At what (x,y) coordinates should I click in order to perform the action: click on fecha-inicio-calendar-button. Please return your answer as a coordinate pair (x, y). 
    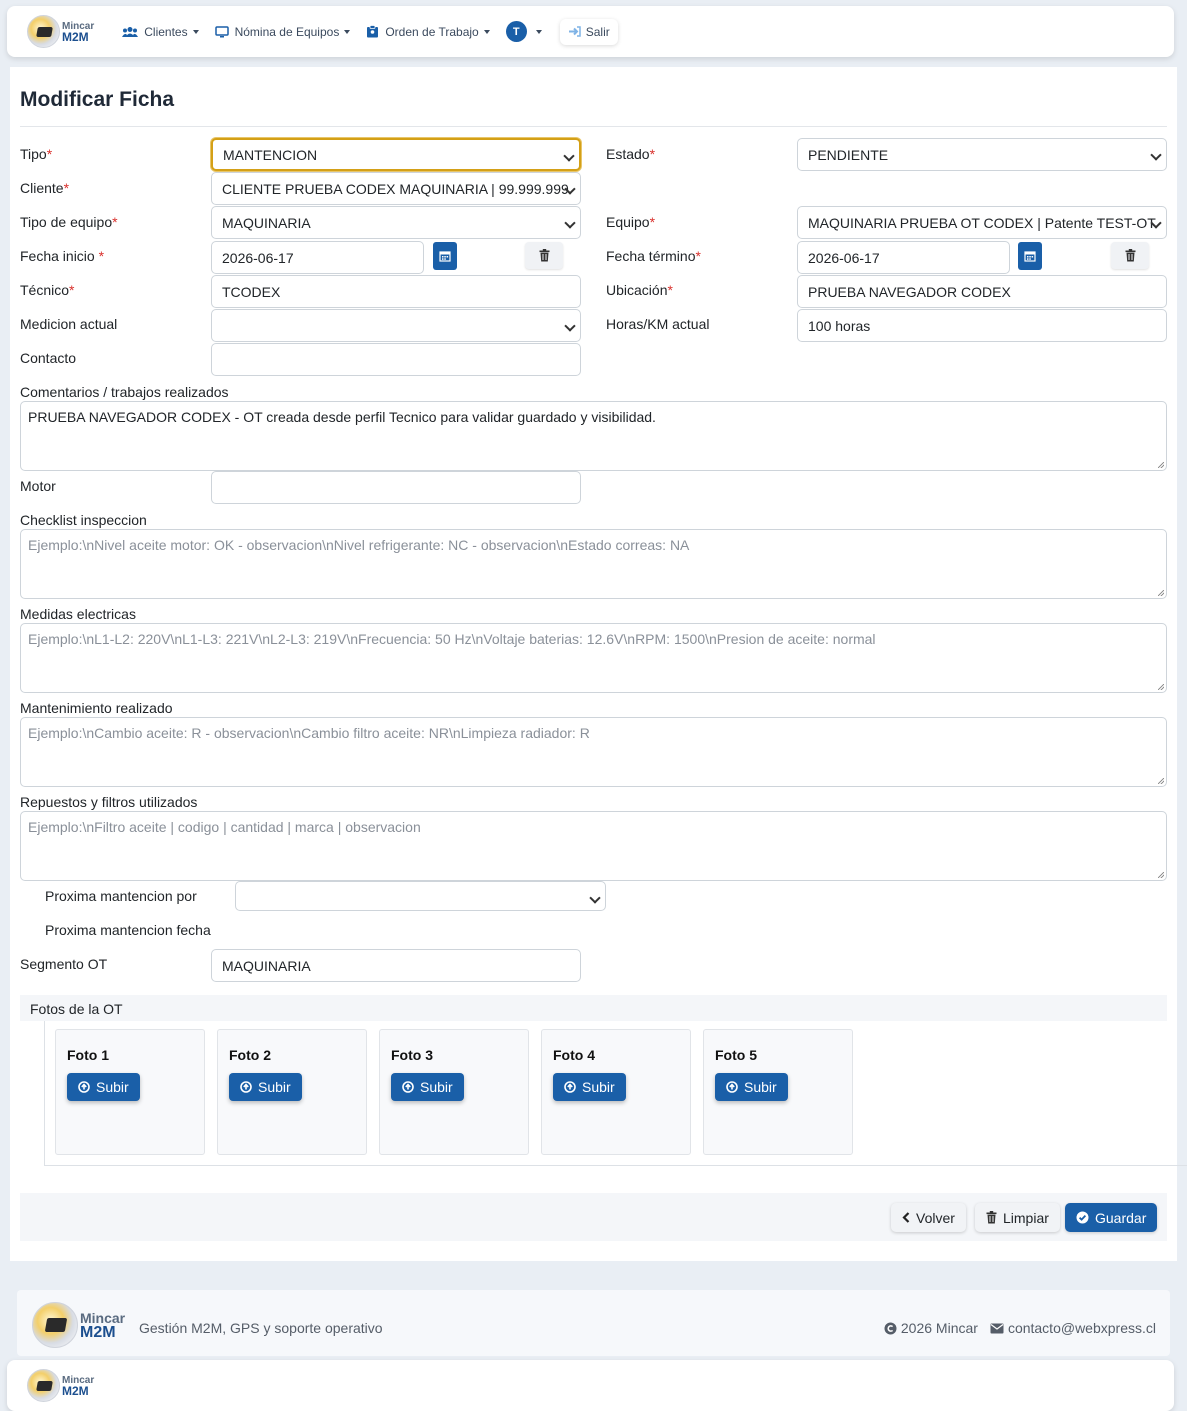
    Looking at the image, I should click on (445, 256).